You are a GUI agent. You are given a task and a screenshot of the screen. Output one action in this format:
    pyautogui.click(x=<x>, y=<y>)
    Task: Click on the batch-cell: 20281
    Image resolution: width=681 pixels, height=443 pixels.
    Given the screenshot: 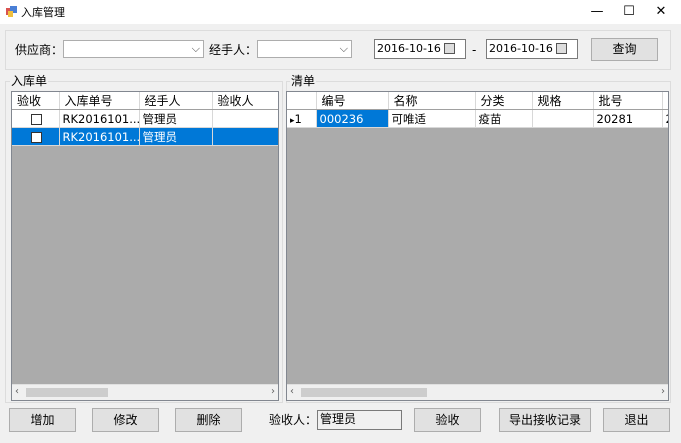 What is the action you would take?
    pyautogui.click(x=628, y=118)
    